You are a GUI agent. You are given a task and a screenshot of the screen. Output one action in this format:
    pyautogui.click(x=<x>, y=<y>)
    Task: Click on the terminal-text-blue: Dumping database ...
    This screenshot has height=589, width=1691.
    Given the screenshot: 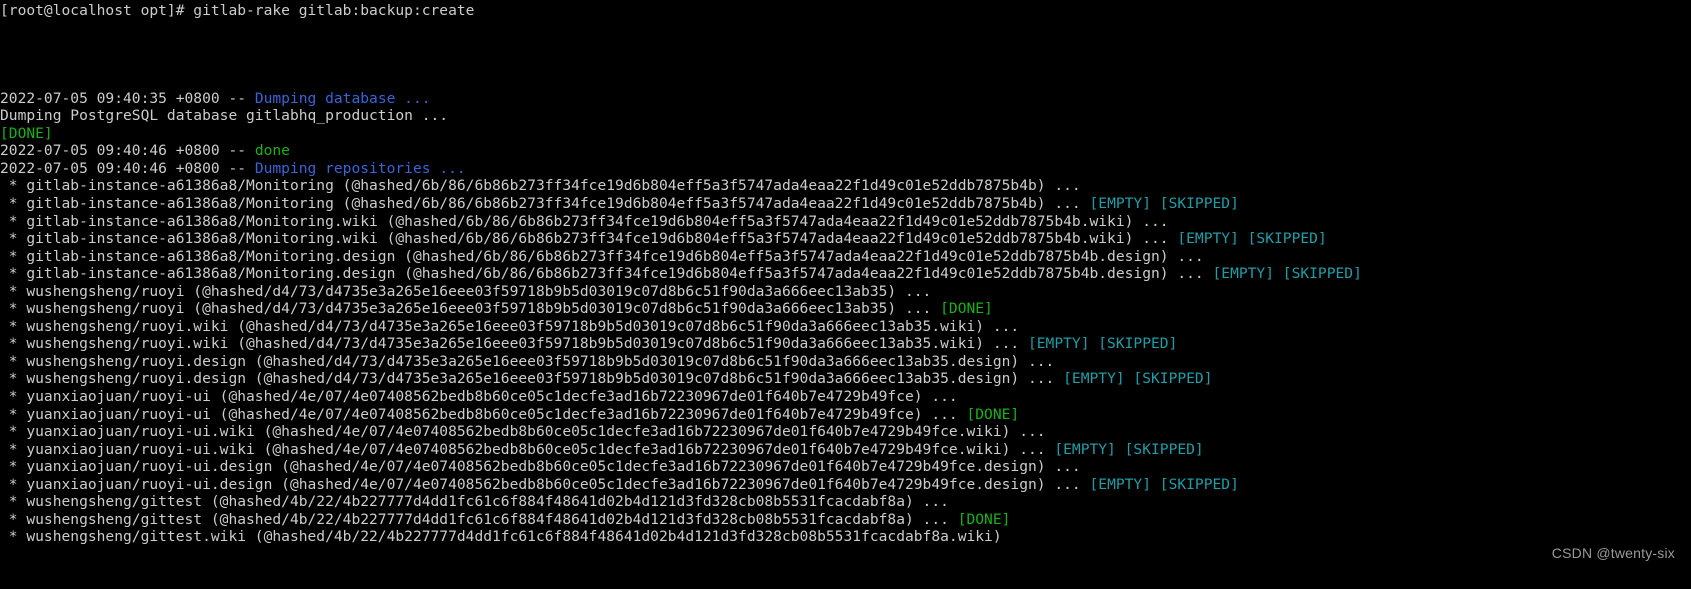 What is the action you would take?
    pyautogui.click(x=342, y=98)
    